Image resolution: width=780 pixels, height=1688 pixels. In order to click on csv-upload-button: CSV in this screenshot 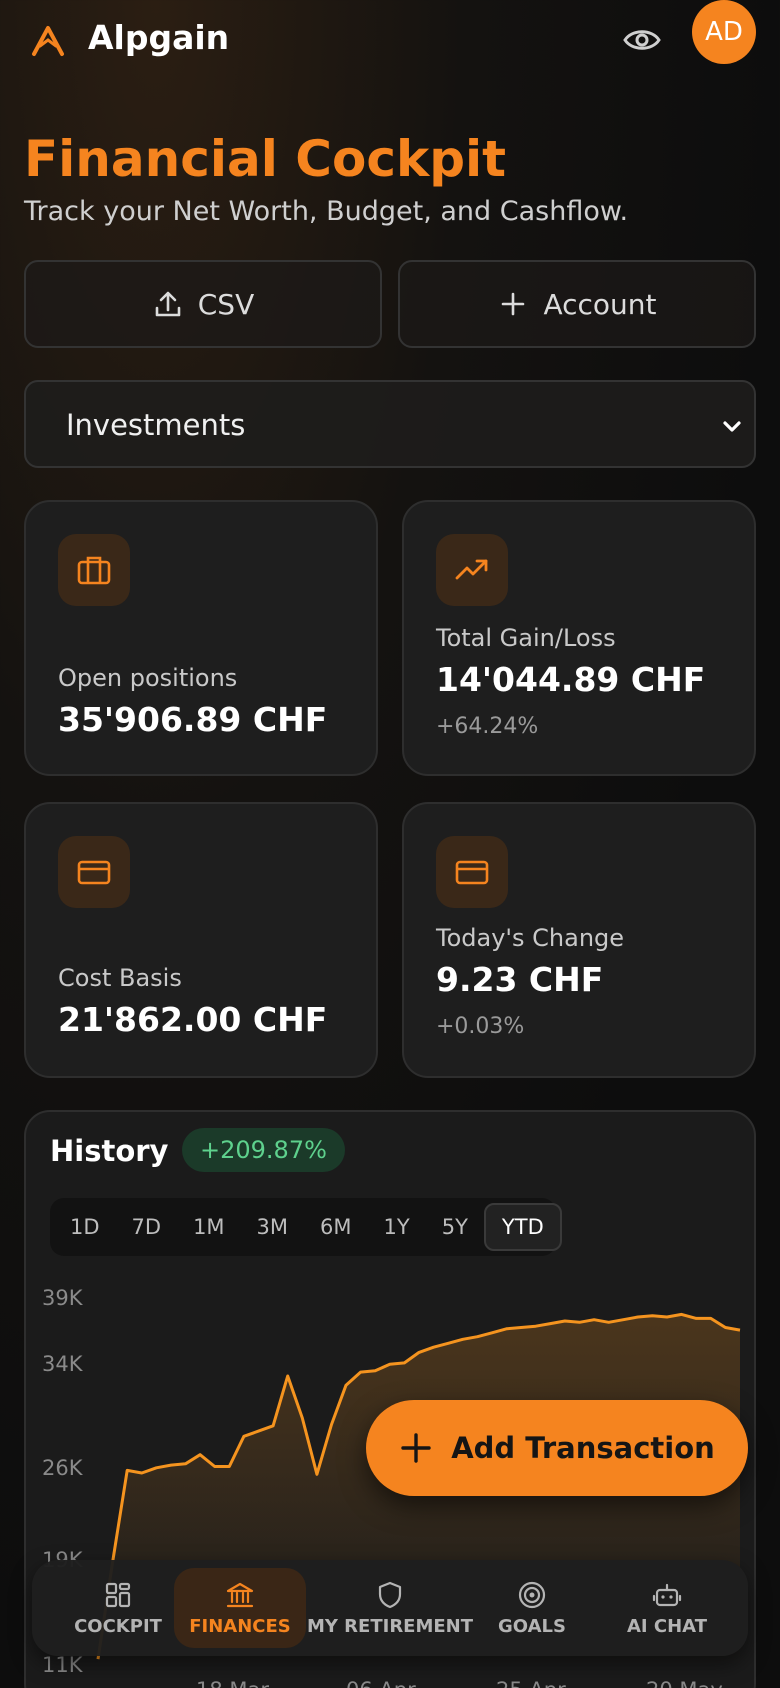, I will do `click(203, 304)`.